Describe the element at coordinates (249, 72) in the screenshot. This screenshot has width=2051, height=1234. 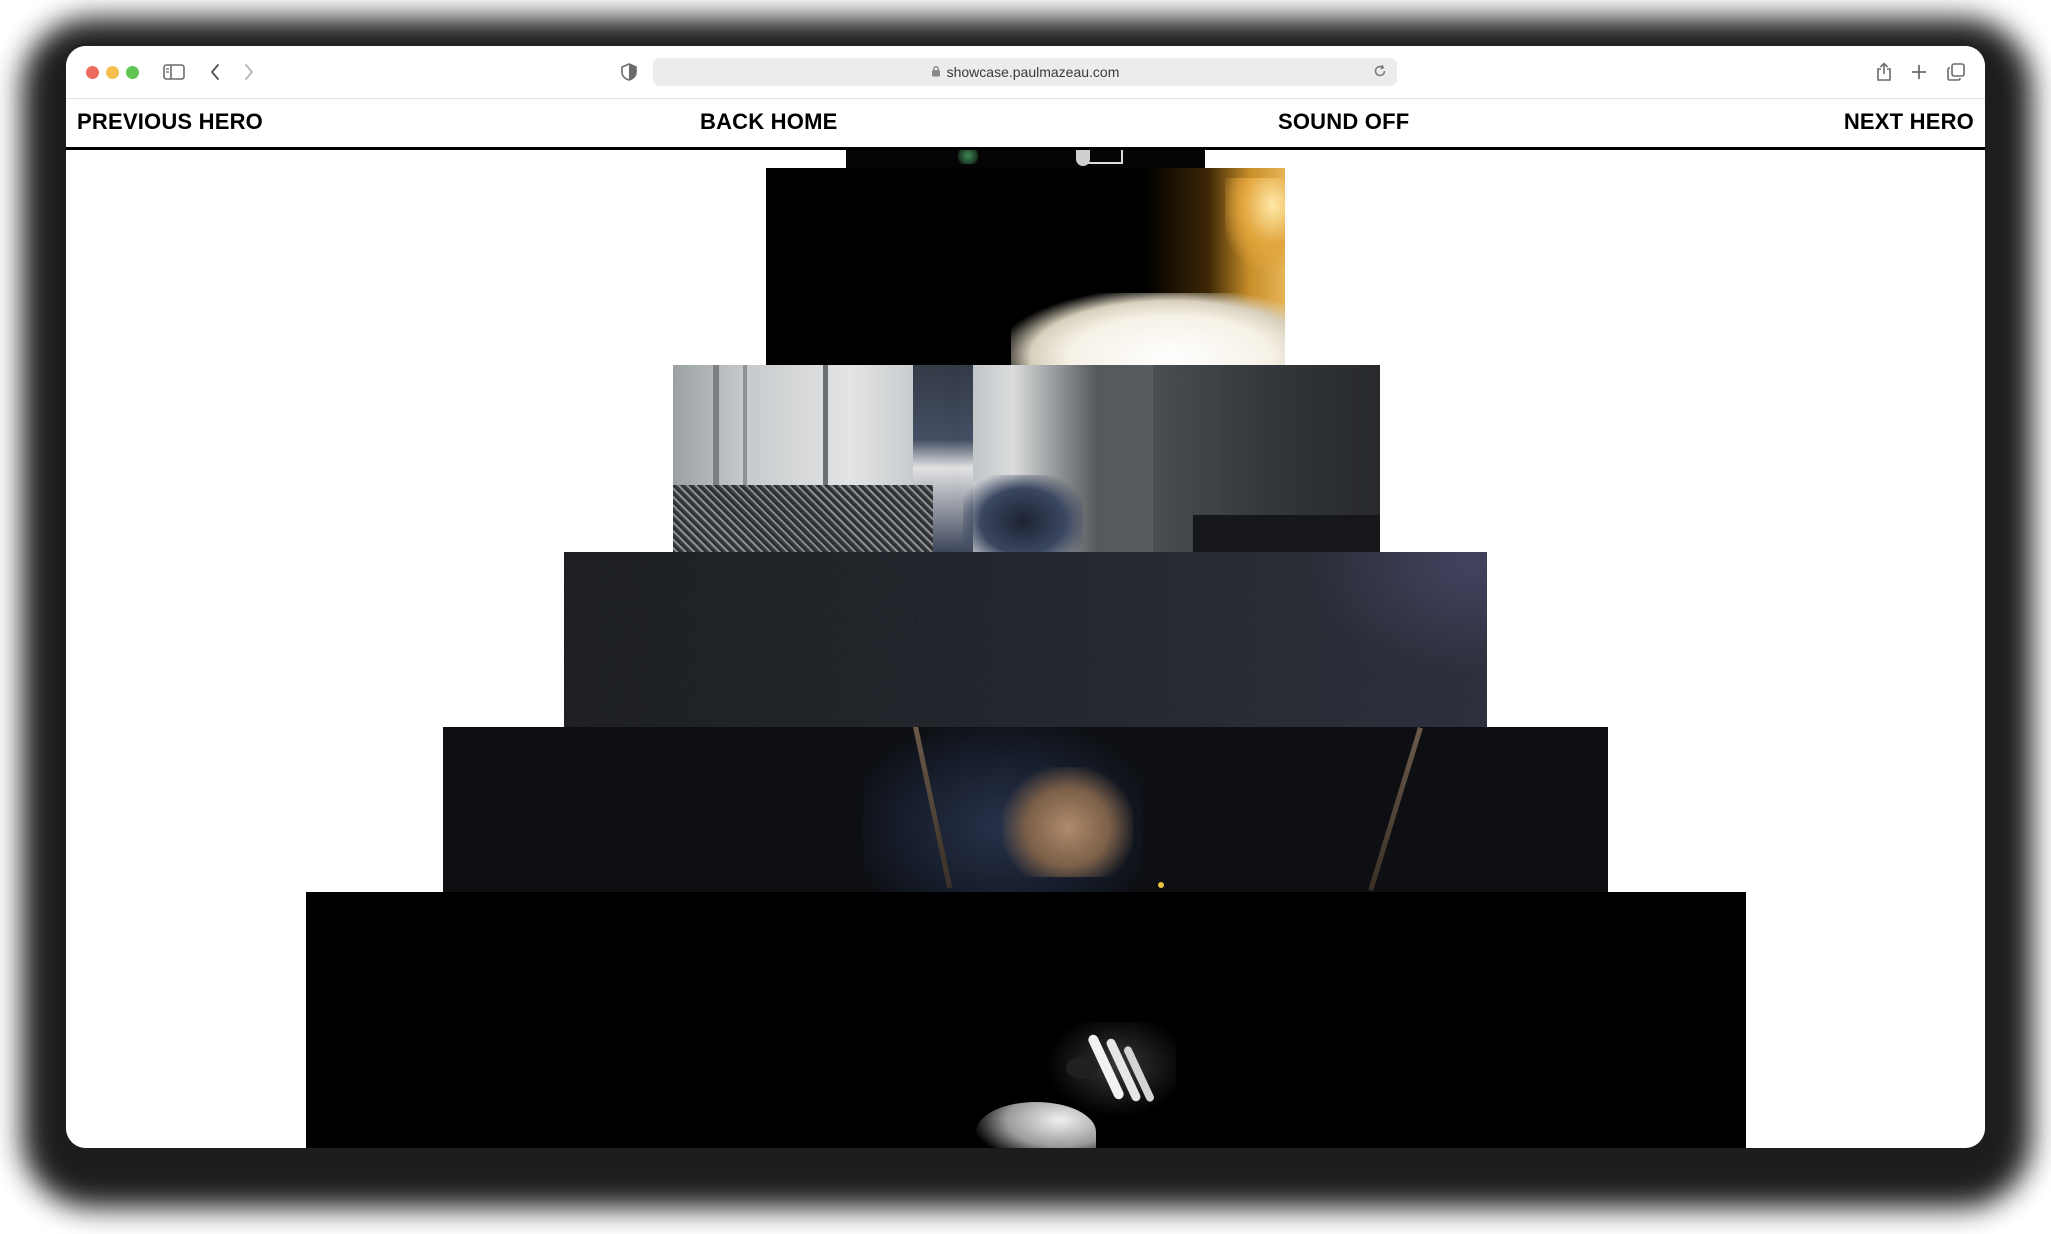
I see `chevron-right-icon` at that location.